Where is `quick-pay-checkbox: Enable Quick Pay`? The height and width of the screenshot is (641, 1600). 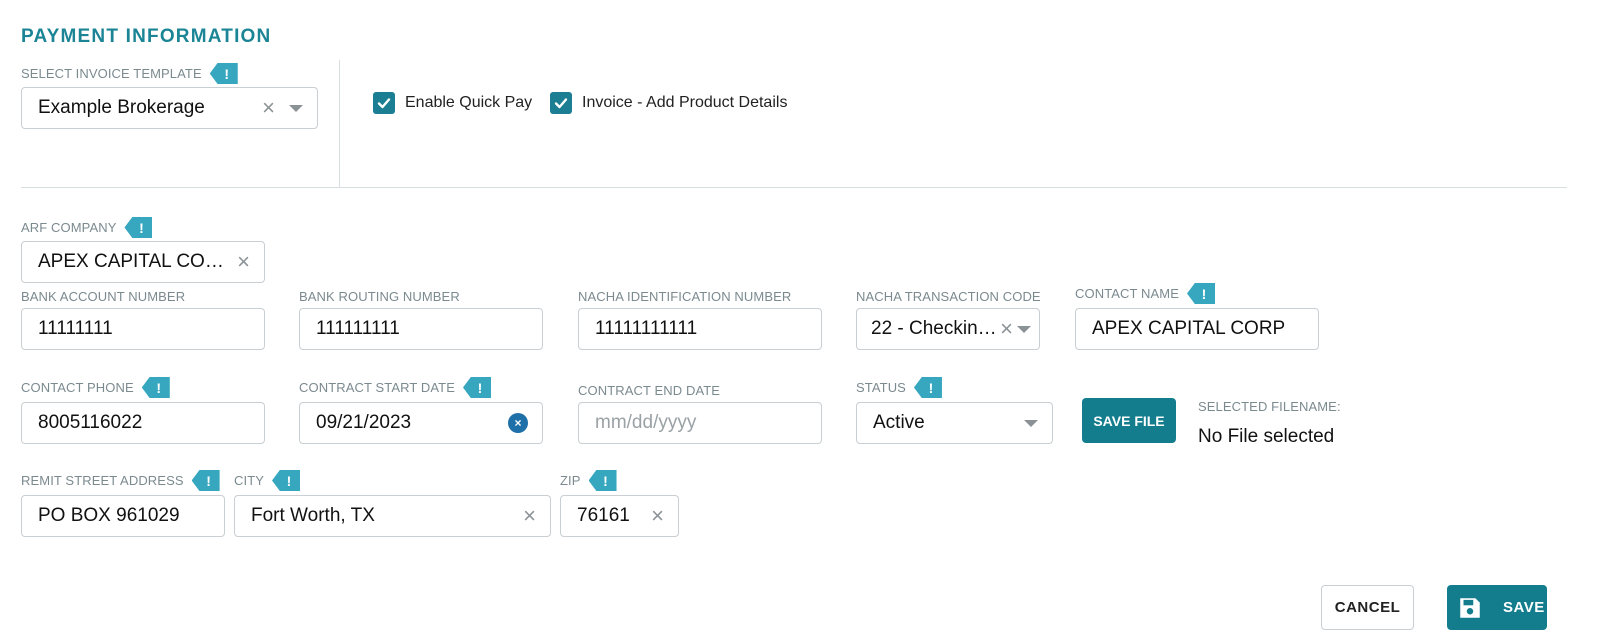
quick-pay-checkbox: Enable Quick Pay is located at coordinates (452, 103).